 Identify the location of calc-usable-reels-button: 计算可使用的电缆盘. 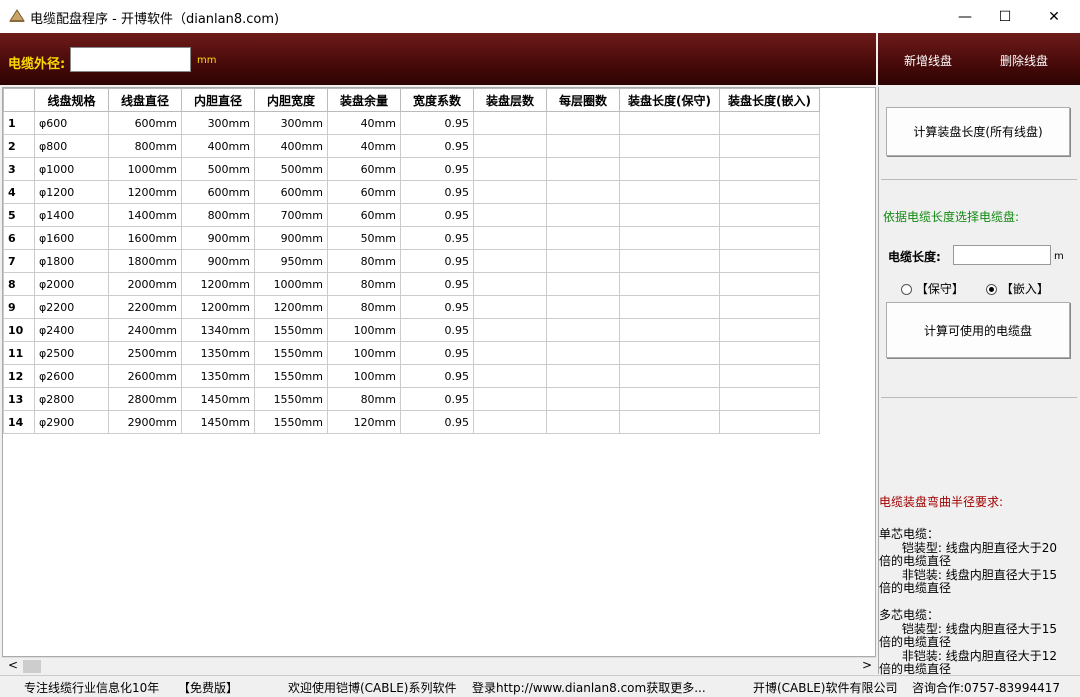
(978, 330).